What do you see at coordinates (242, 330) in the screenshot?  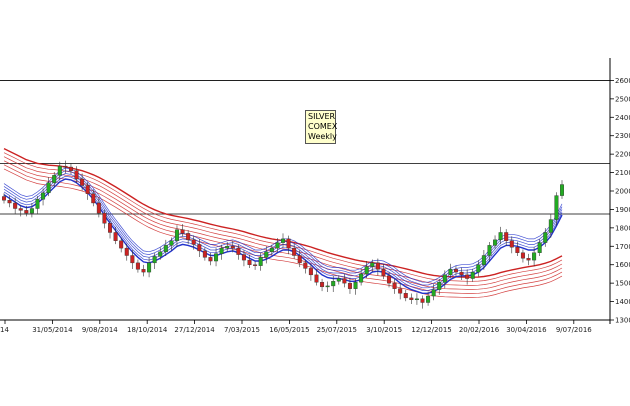 I see `x-tick-label-5: 7/03/2015` at bounding box center [242, 330].